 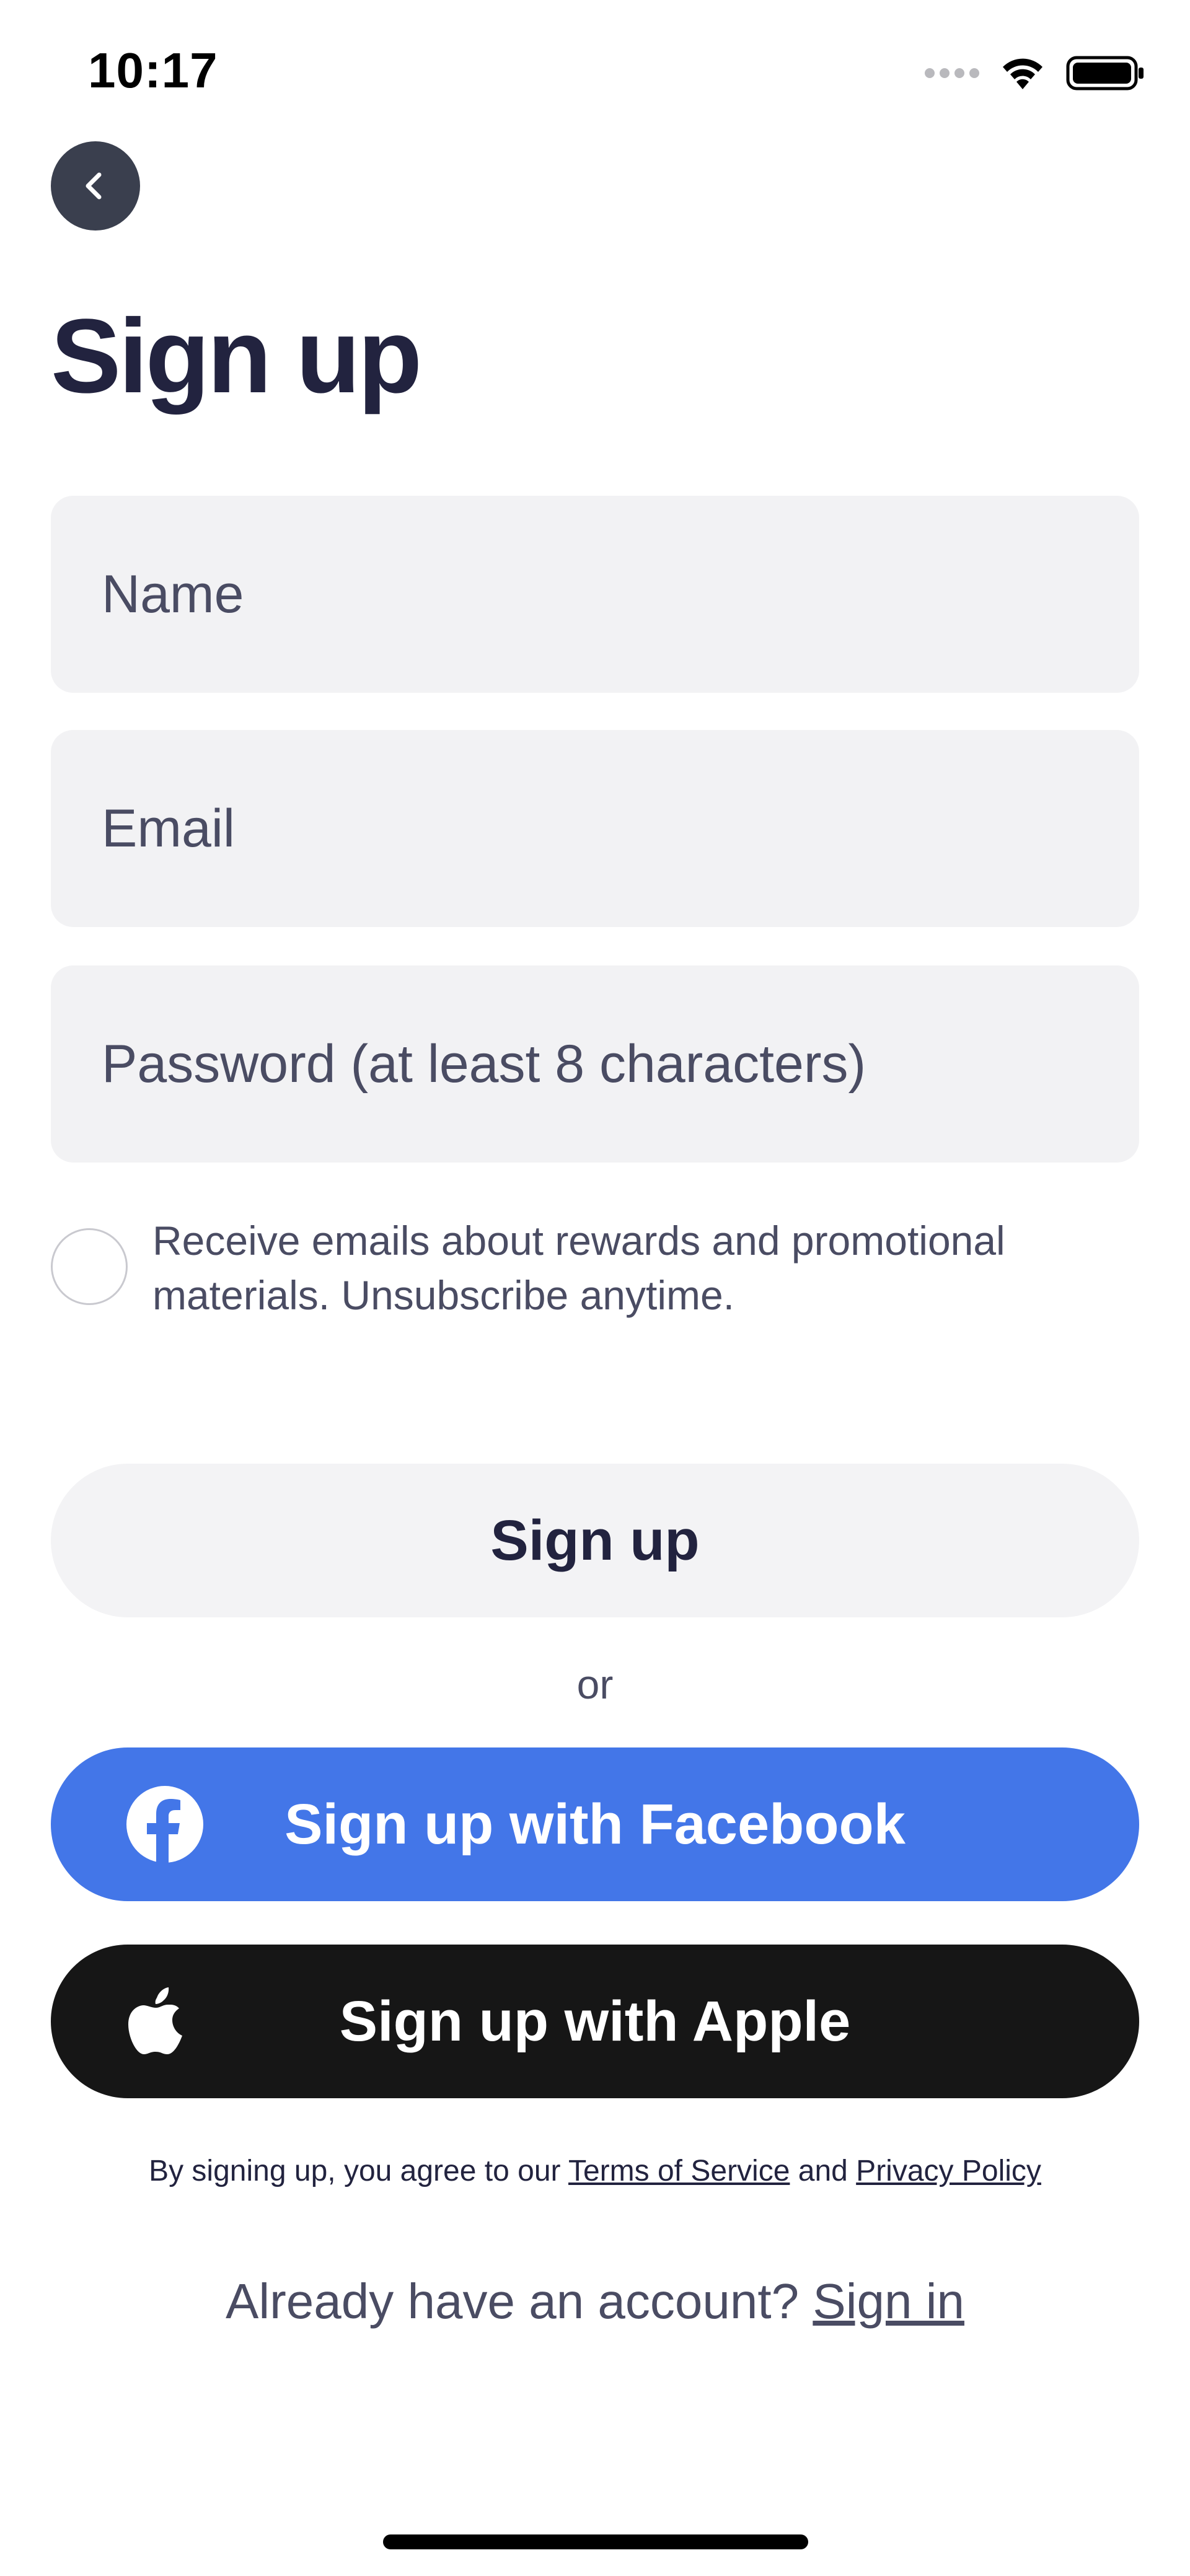 What do you see at coordinates (595, 2542) in the screenshot?
I see `home-indicator` at bounding box center [595, 2542].